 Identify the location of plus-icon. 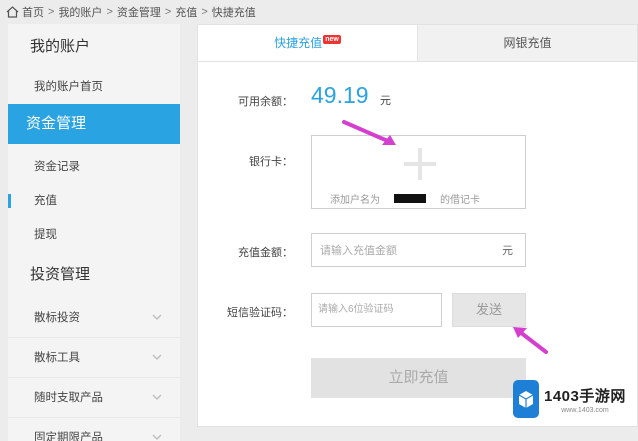
(420, 164).